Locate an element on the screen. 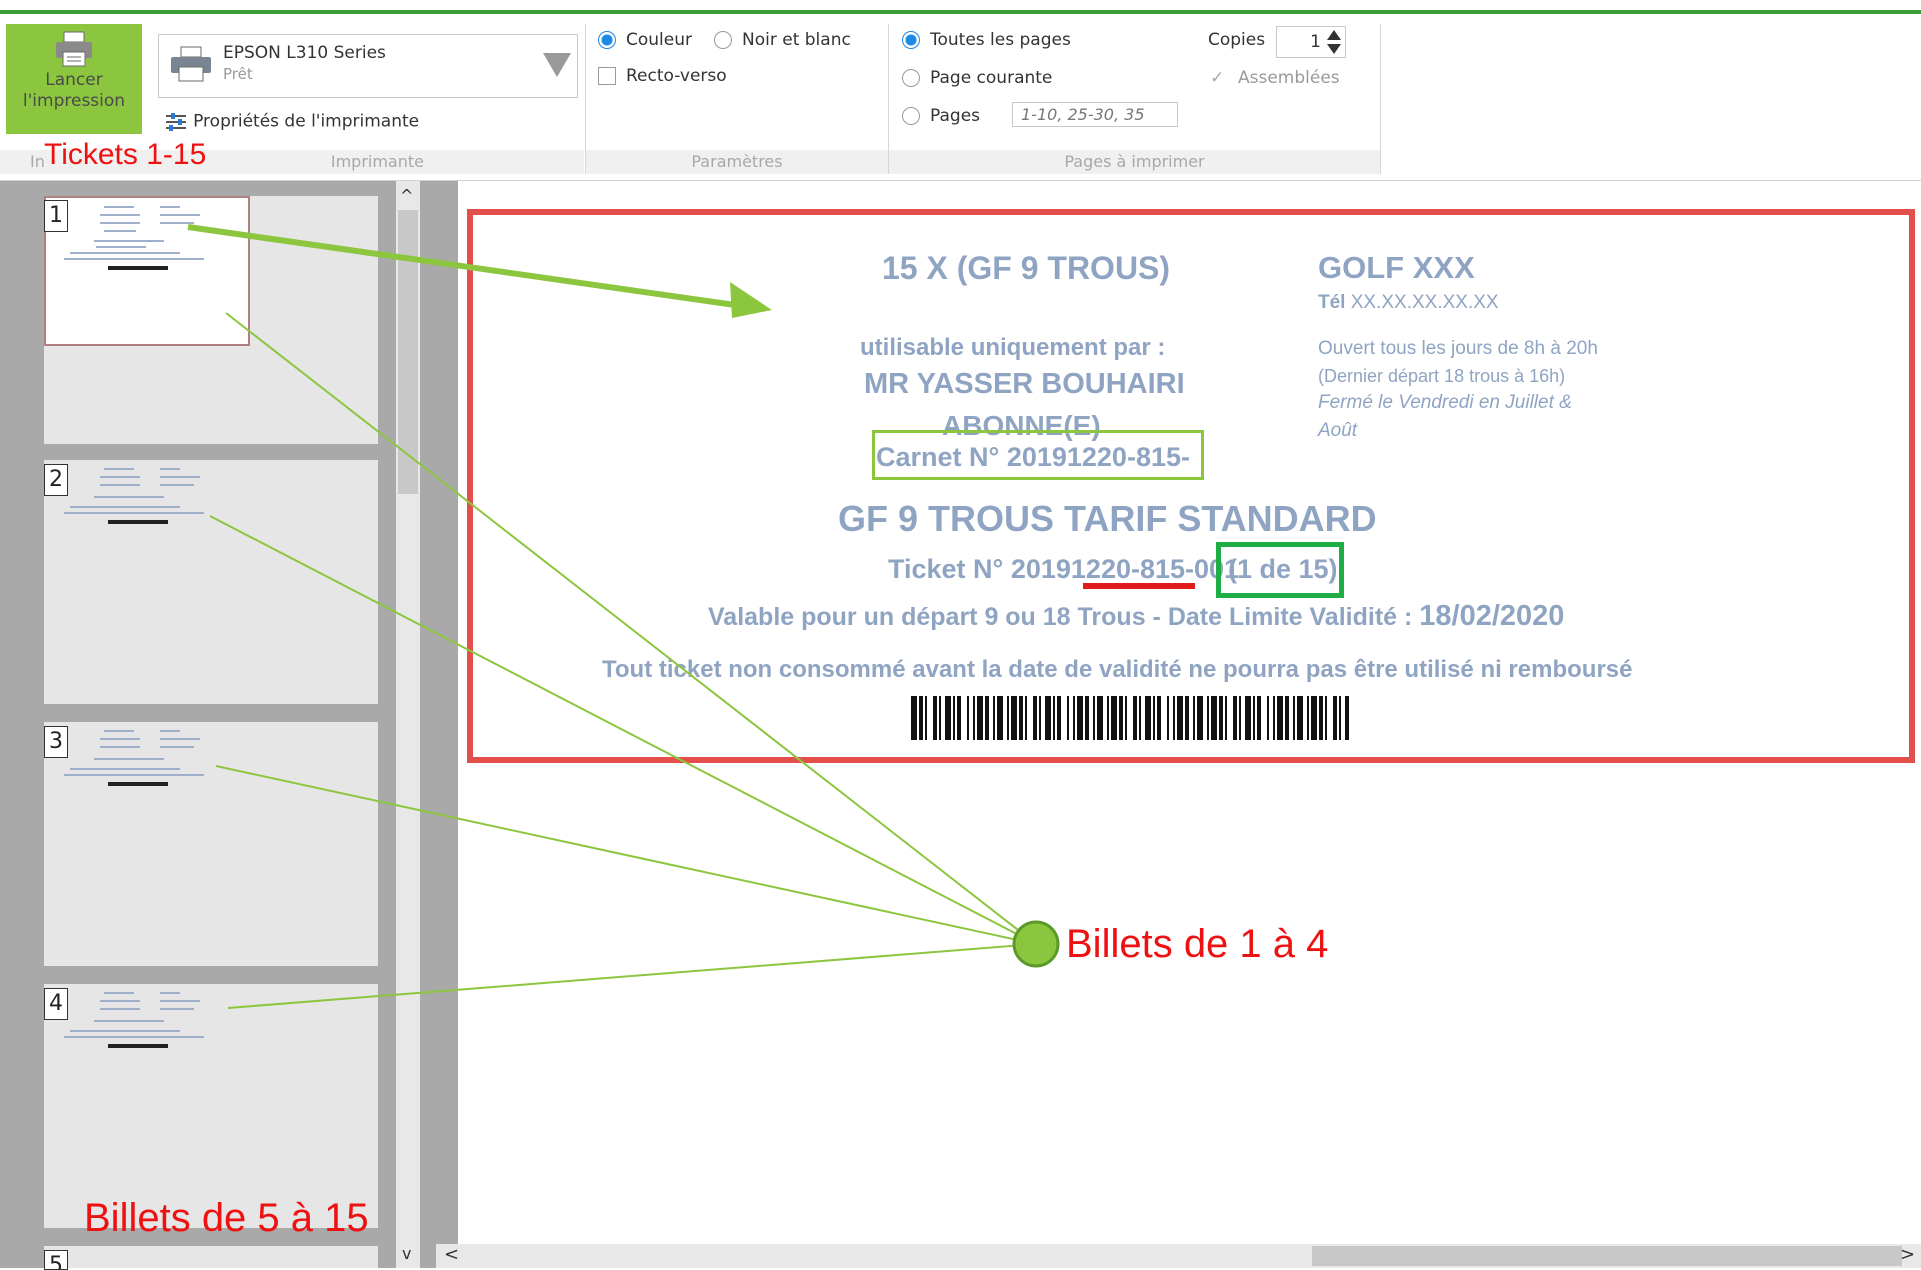 The image size is (1921, 1270). connector-hub is located at coordinates (1036, 944).